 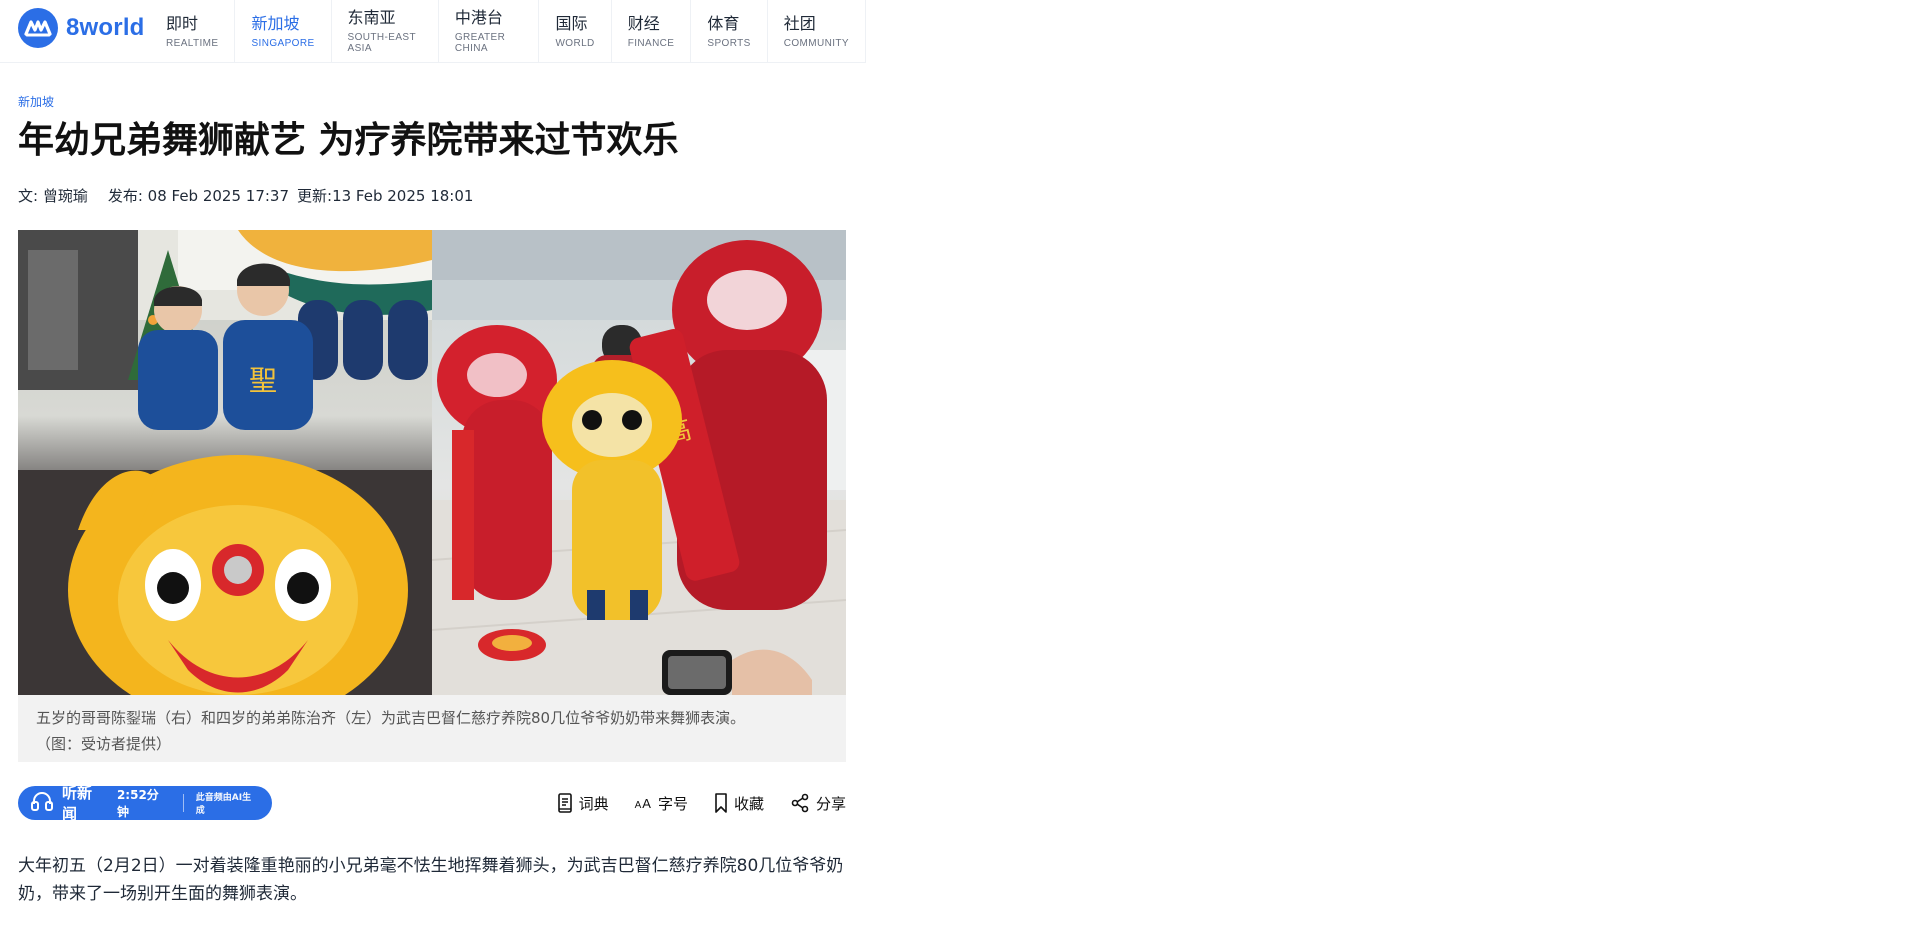 What do you see at coordinates (571, 23) in the screenshot?
I see `nav-label-zh: 国际` at bounding box center [571, 23].